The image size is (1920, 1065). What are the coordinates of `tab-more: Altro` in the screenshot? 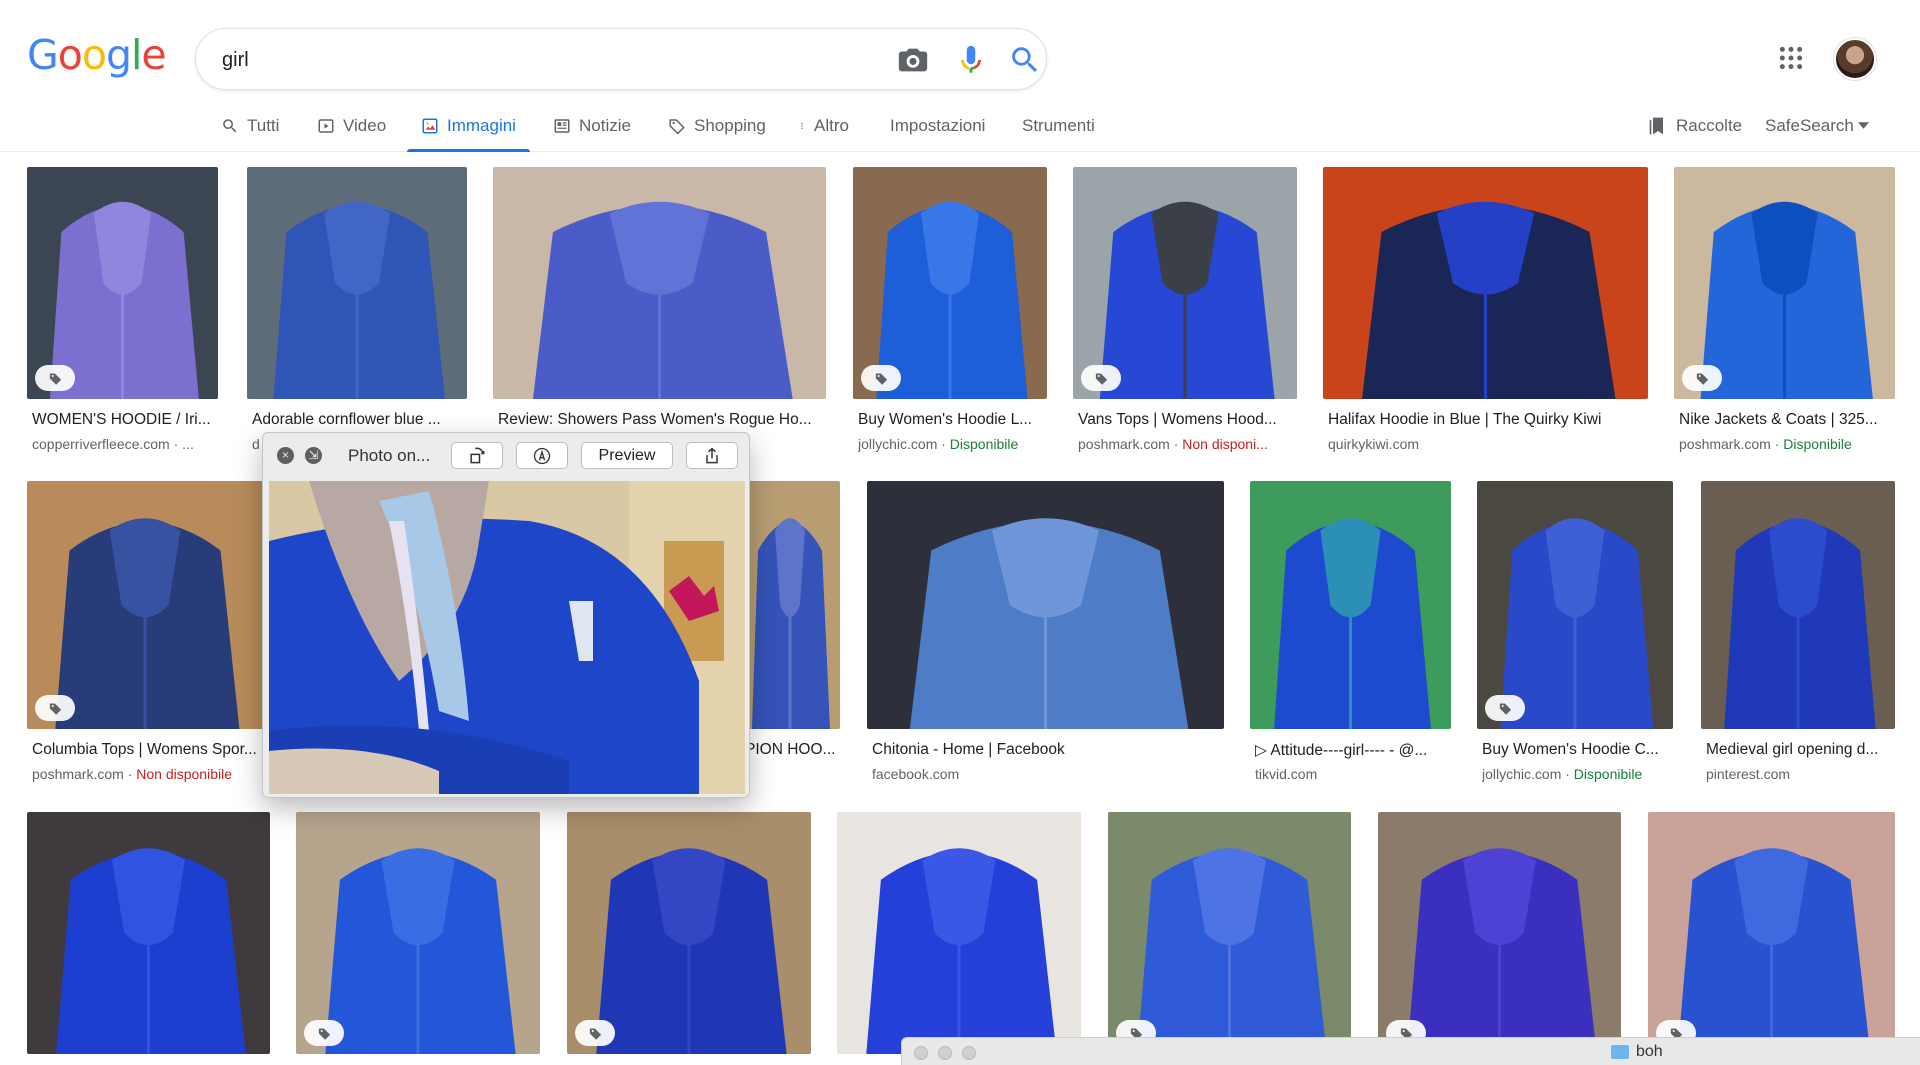 It's located at (823, 125).